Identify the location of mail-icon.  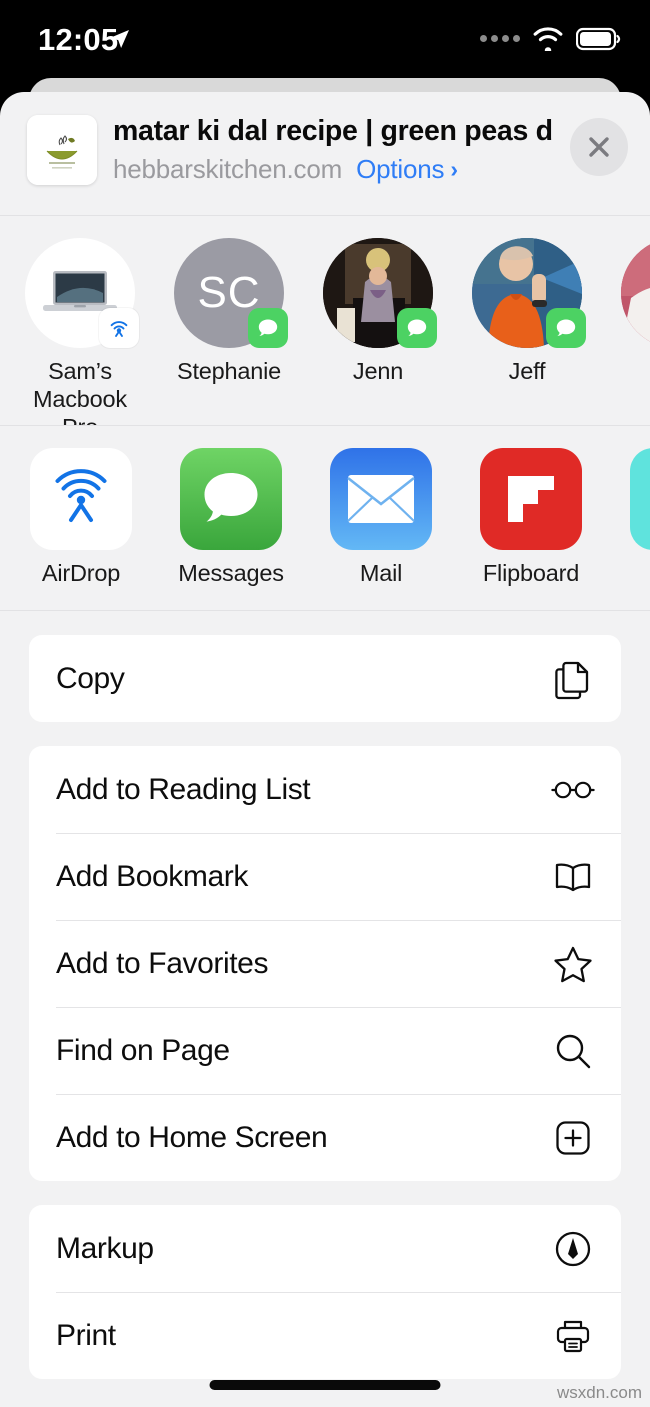
(381, 499).